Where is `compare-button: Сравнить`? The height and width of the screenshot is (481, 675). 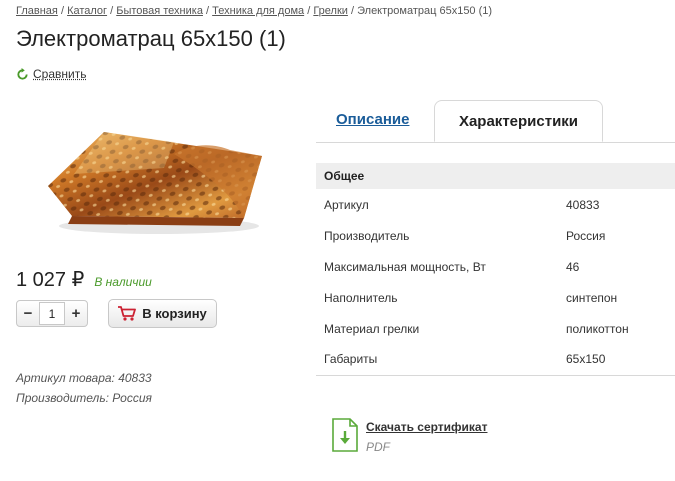
compare-button: Сравнить is located at coordinates (51, 74).